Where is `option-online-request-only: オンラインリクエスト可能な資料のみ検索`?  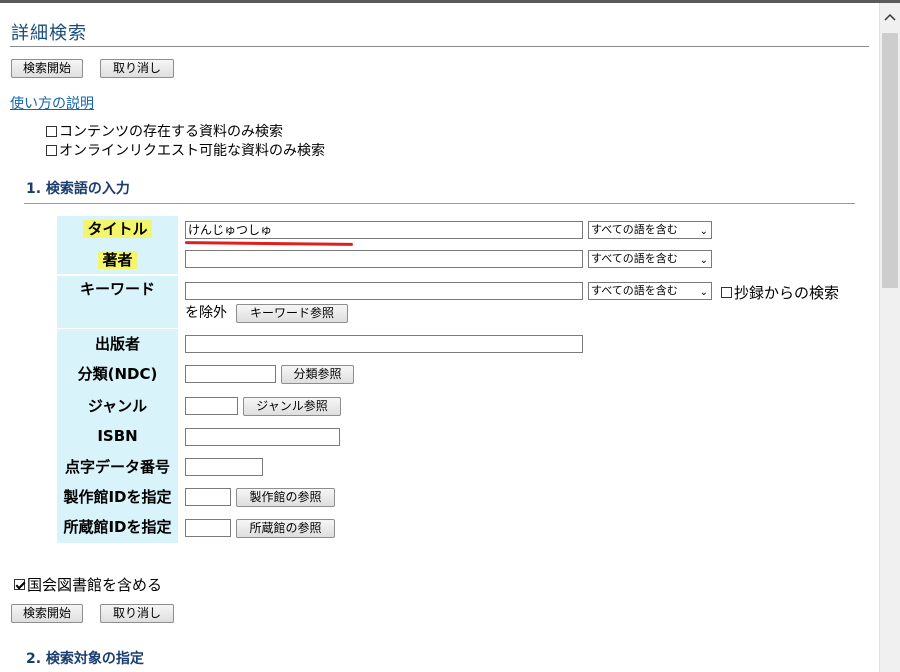
option-online-request-only: オンラインリクエスト可能な資料のみ検索 is located at coordinates (185, 150).